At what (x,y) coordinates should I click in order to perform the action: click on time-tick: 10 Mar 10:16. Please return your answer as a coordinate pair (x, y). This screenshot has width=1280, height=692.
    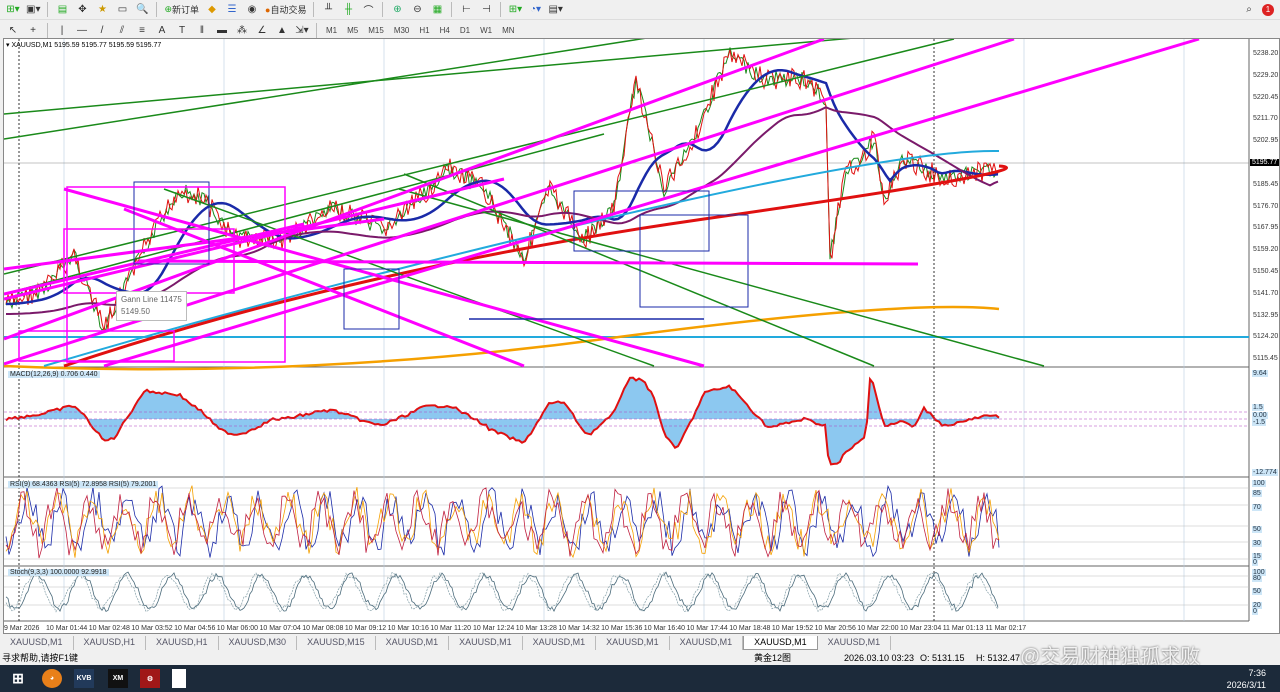
    Looking at the image, I should click on (408, 628).